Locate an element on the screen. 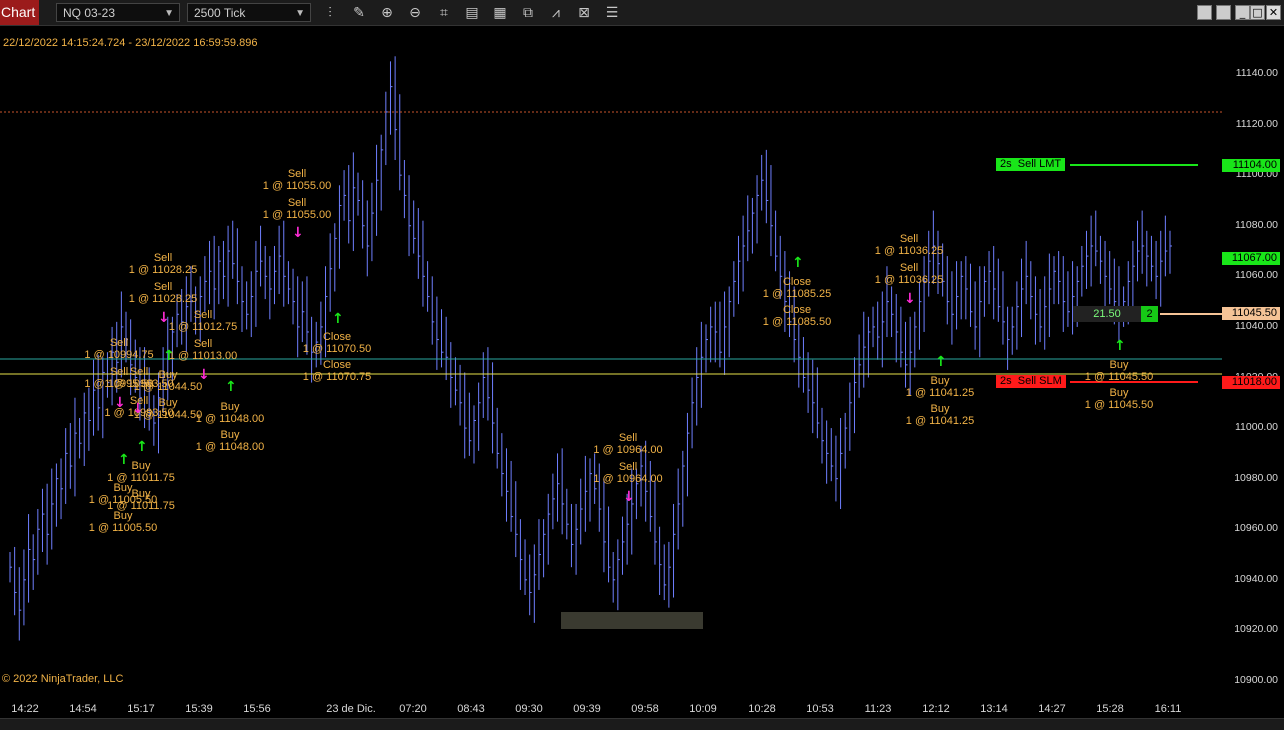 The image size is (1284, 730). crosshair-icon: ⌗ is located at coordinates (444, 13).